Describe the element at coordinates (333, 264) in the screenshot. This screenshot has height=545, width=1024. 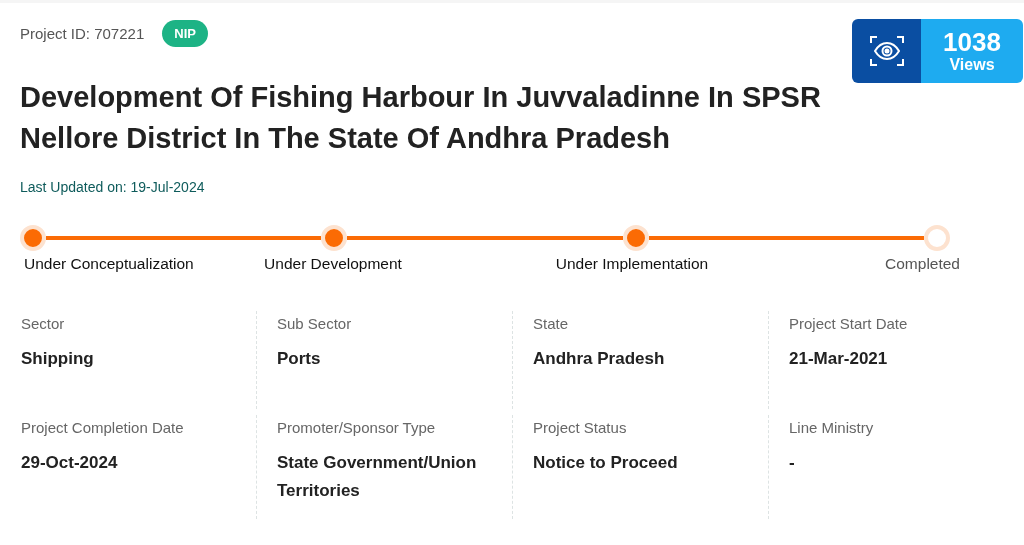
I see `stage-label: Under Development` at that location.